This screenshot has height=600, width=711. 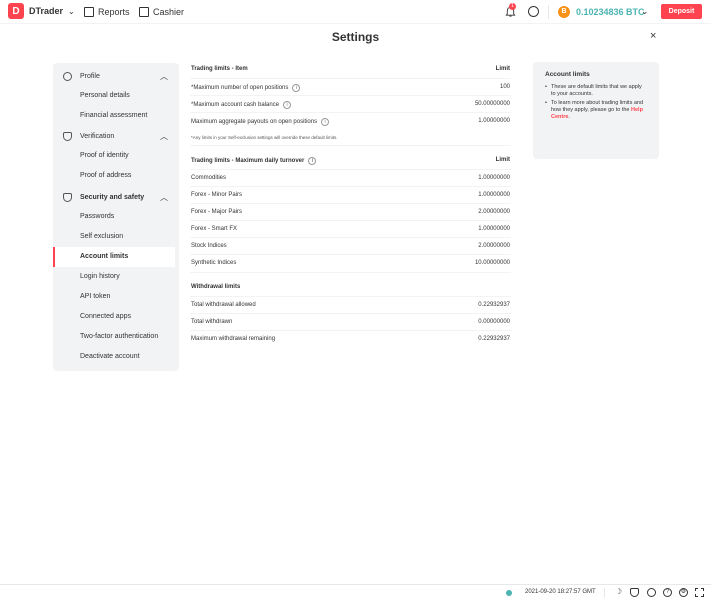 What do you see at coordinates (492, 263) in the screenshot?
I see `row-value: 10.00000000` at bounding box center [492, 263].